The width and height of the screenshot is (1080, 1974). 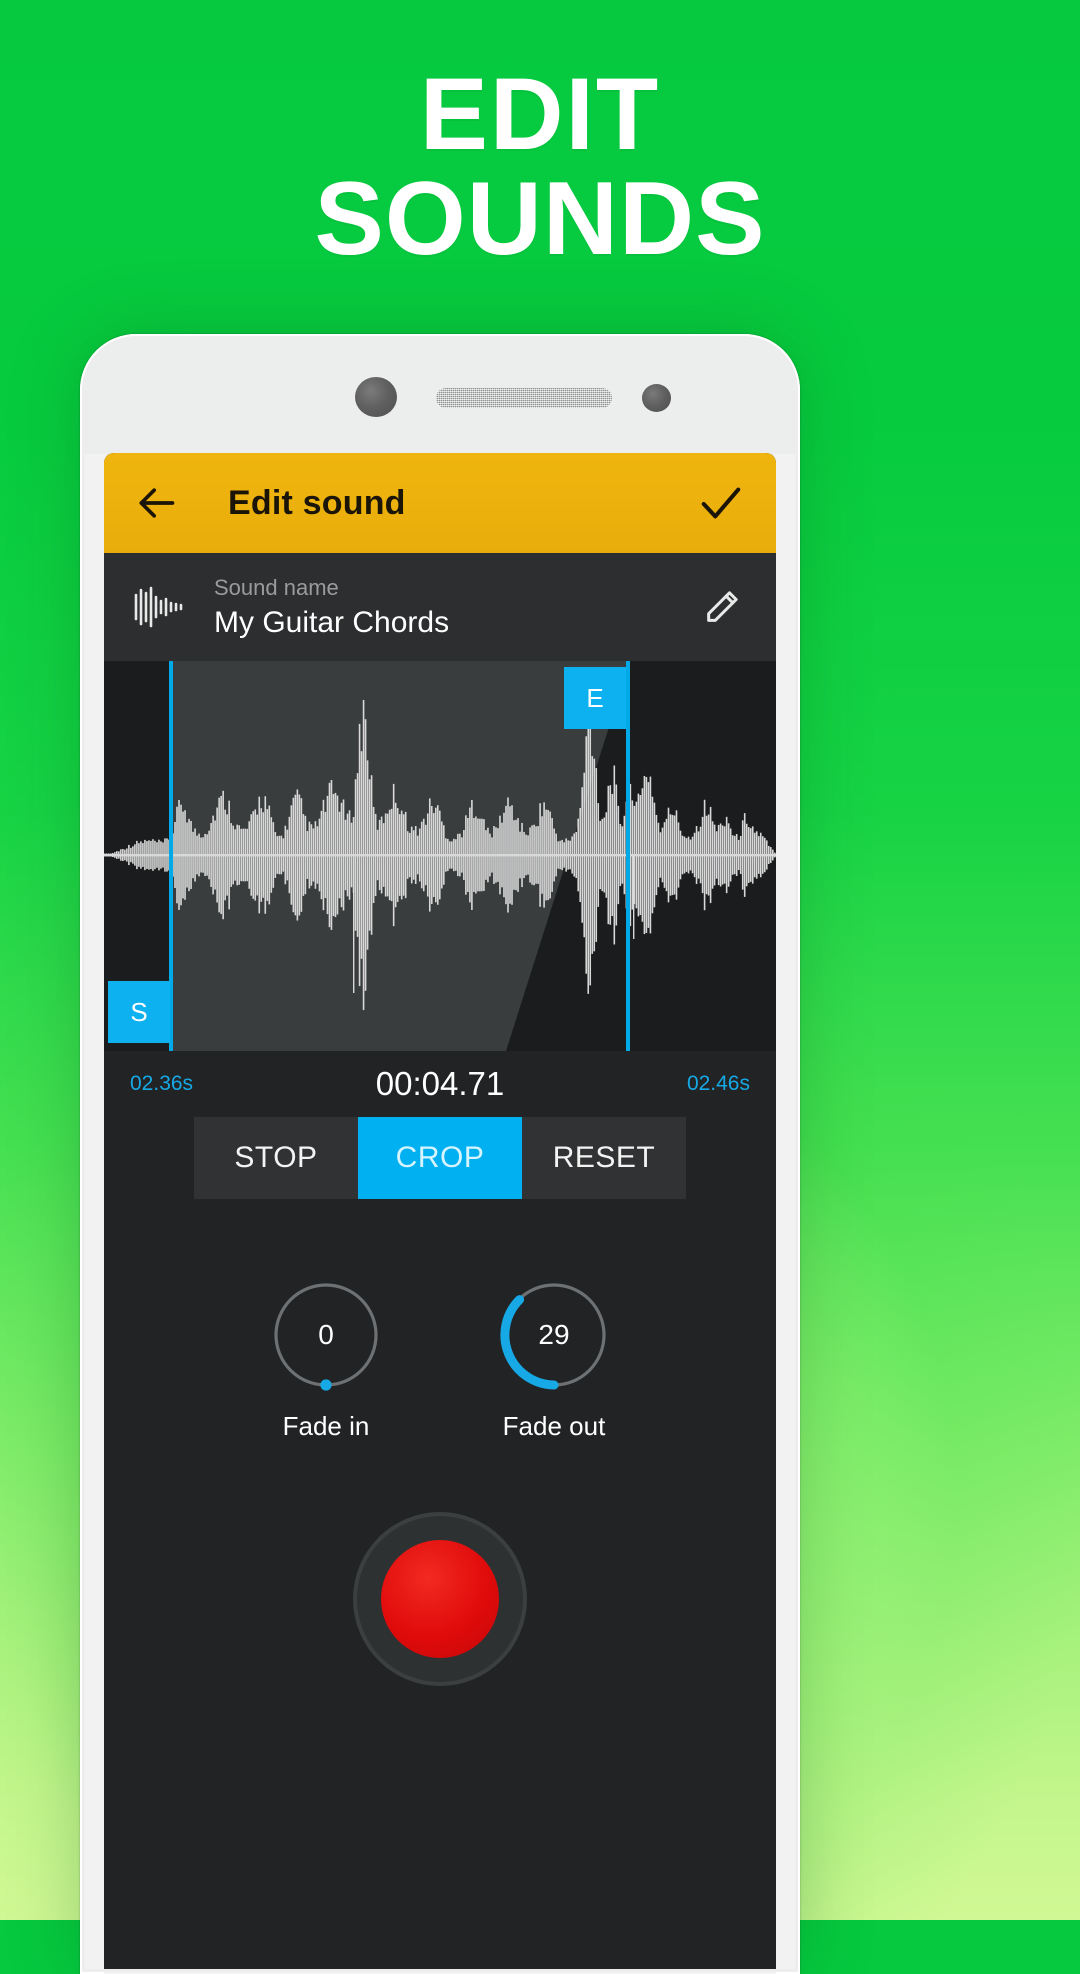 What do you see at coordinates (595, 698) in the screenshot?
I see `end-marker-handle: E` at bounding box center [595, 698].